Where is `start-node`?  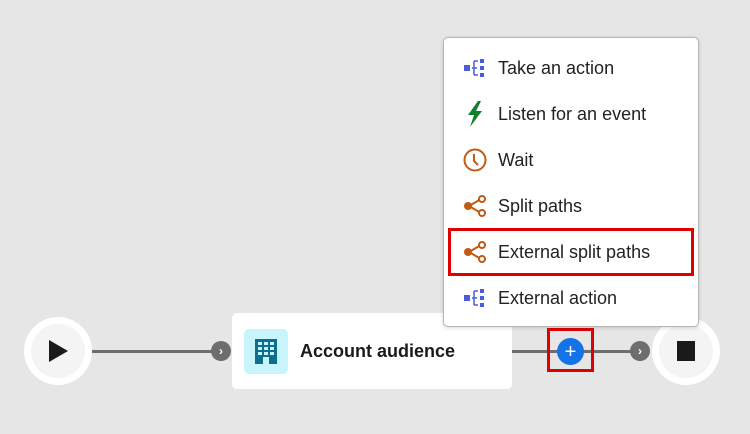
start-node is located at coordinates (58, 351).